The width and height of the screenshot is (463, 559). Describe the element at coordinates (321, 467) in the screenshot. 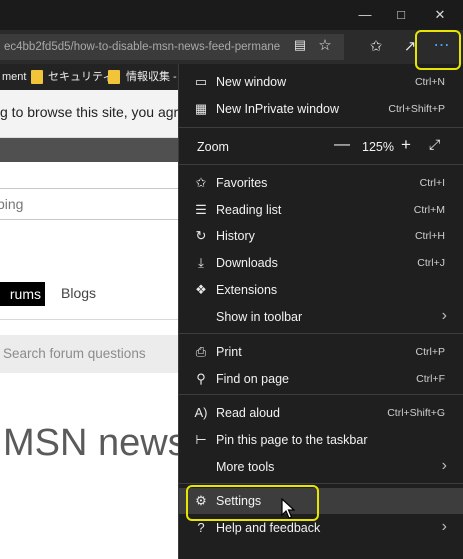

I see `menu-item-more-tools: More tools ›` at that location.